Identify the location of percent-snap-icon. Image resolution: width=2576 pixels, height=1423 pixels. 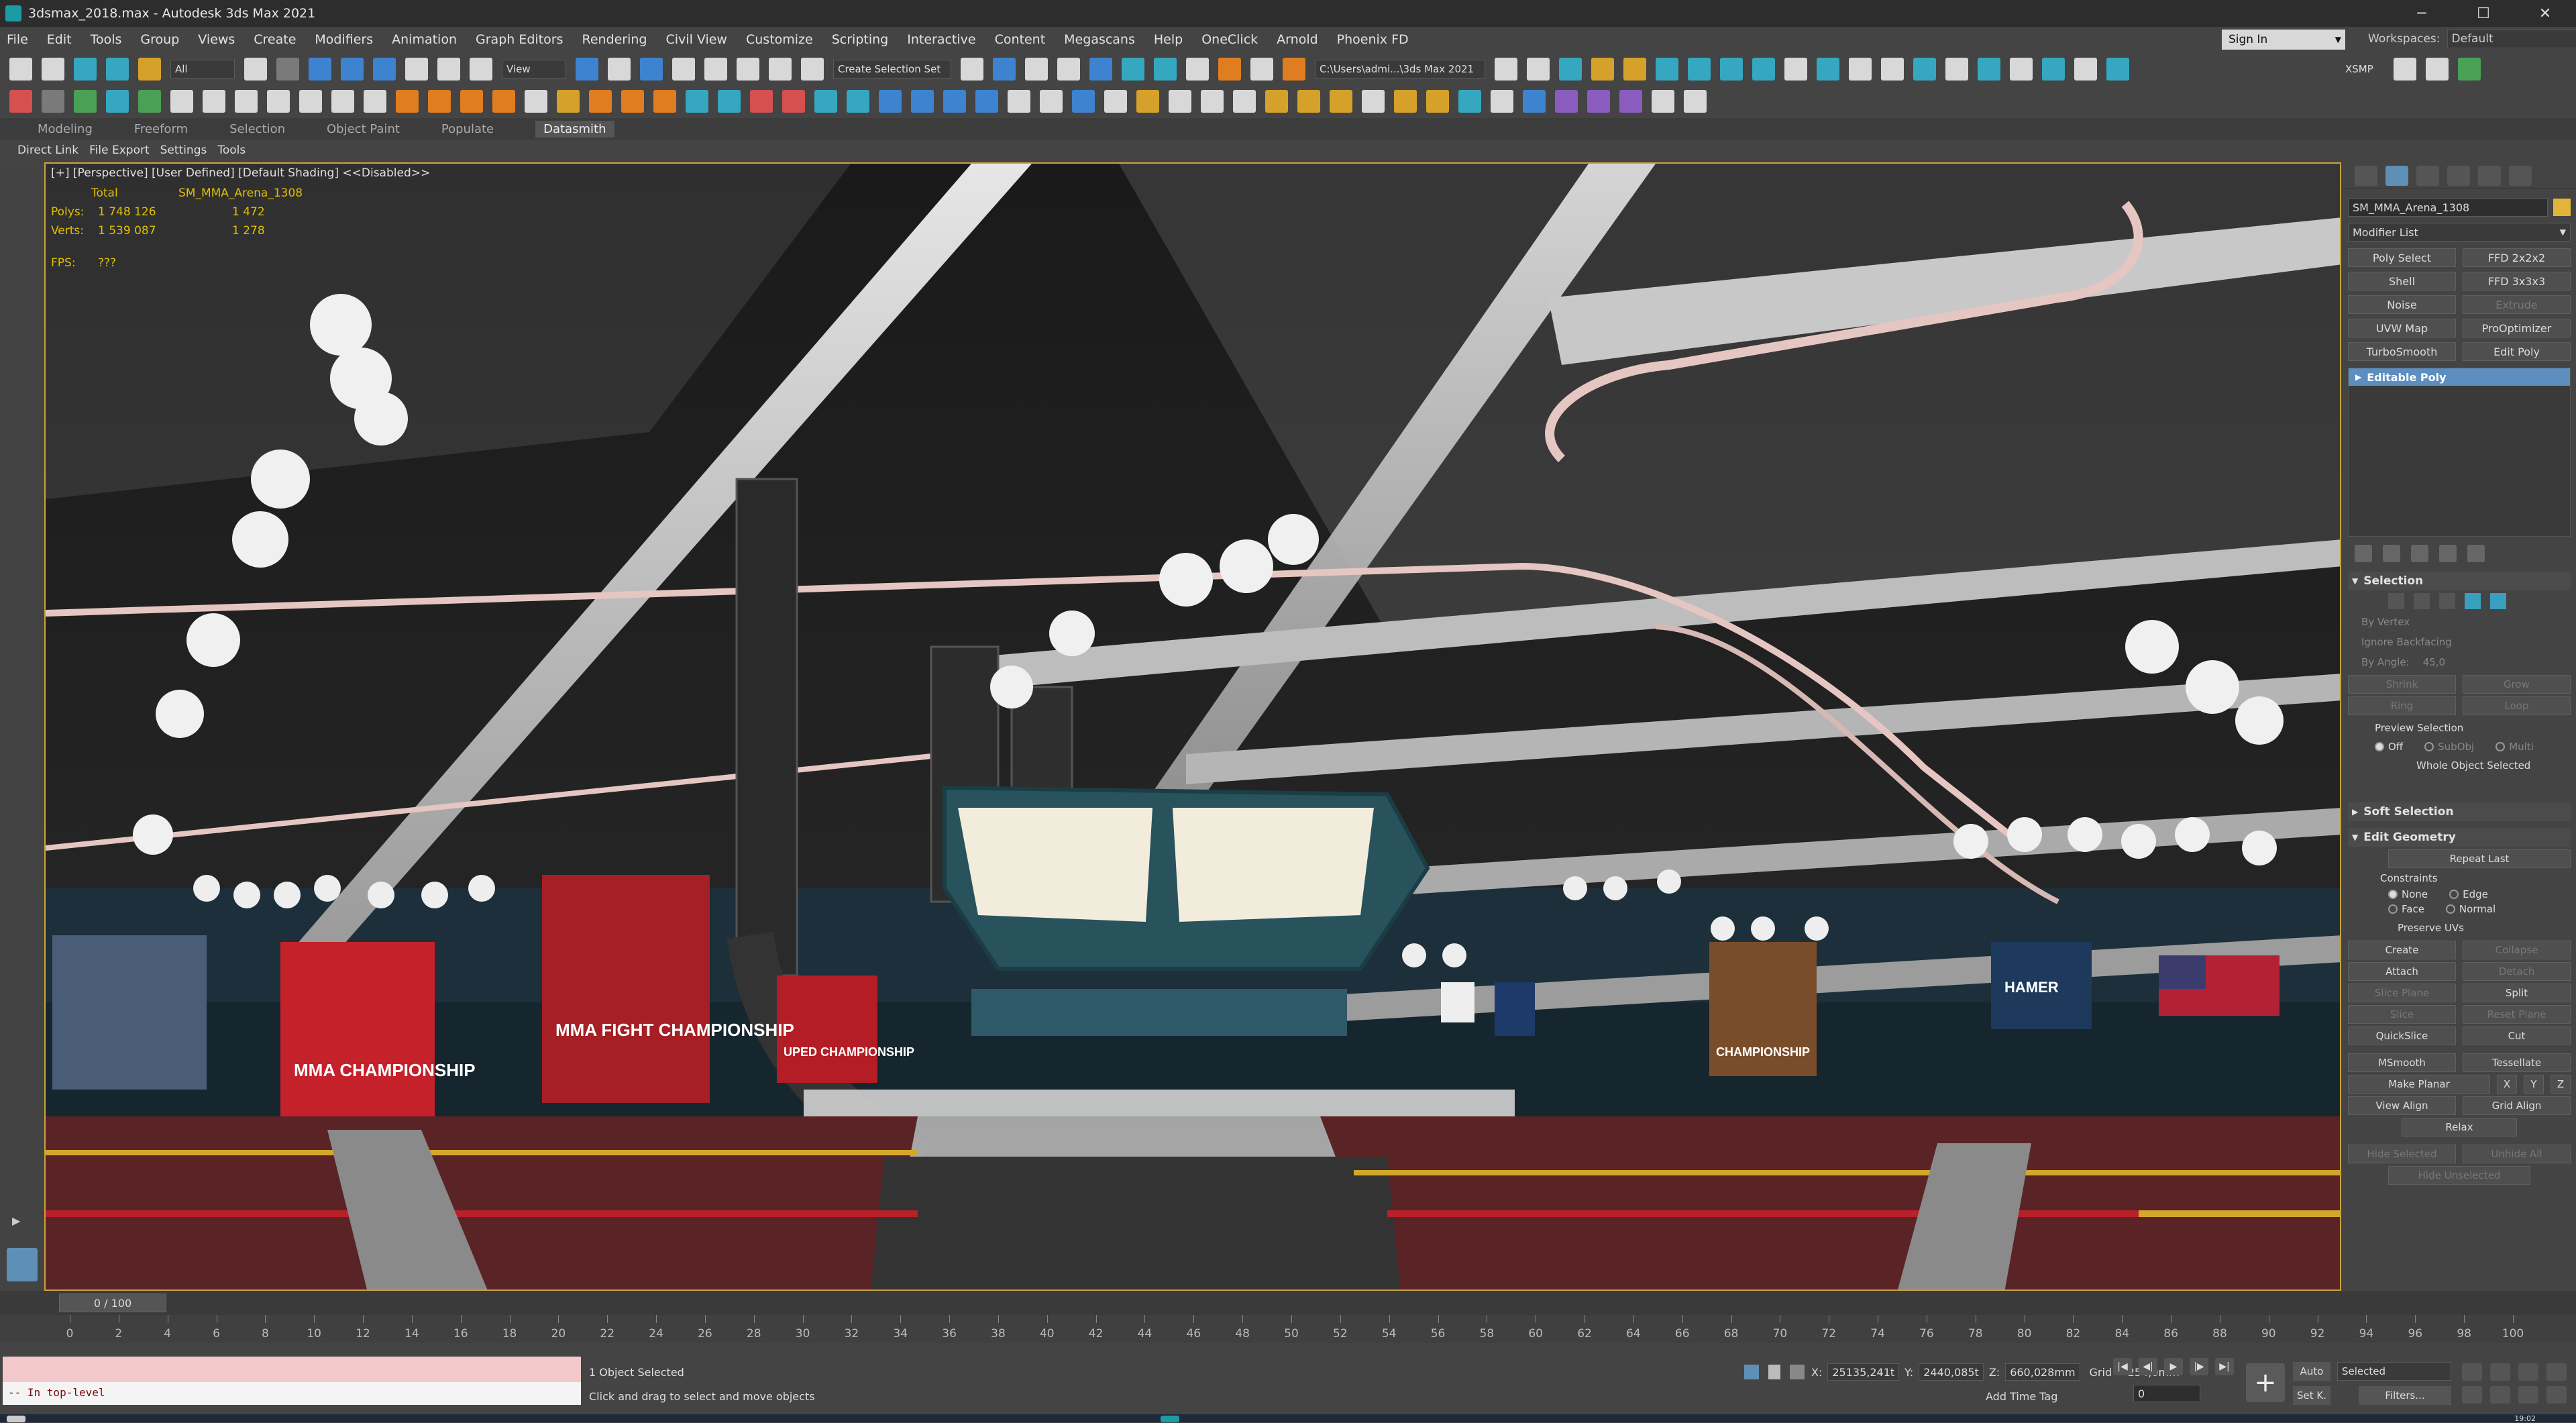
(748, 69).